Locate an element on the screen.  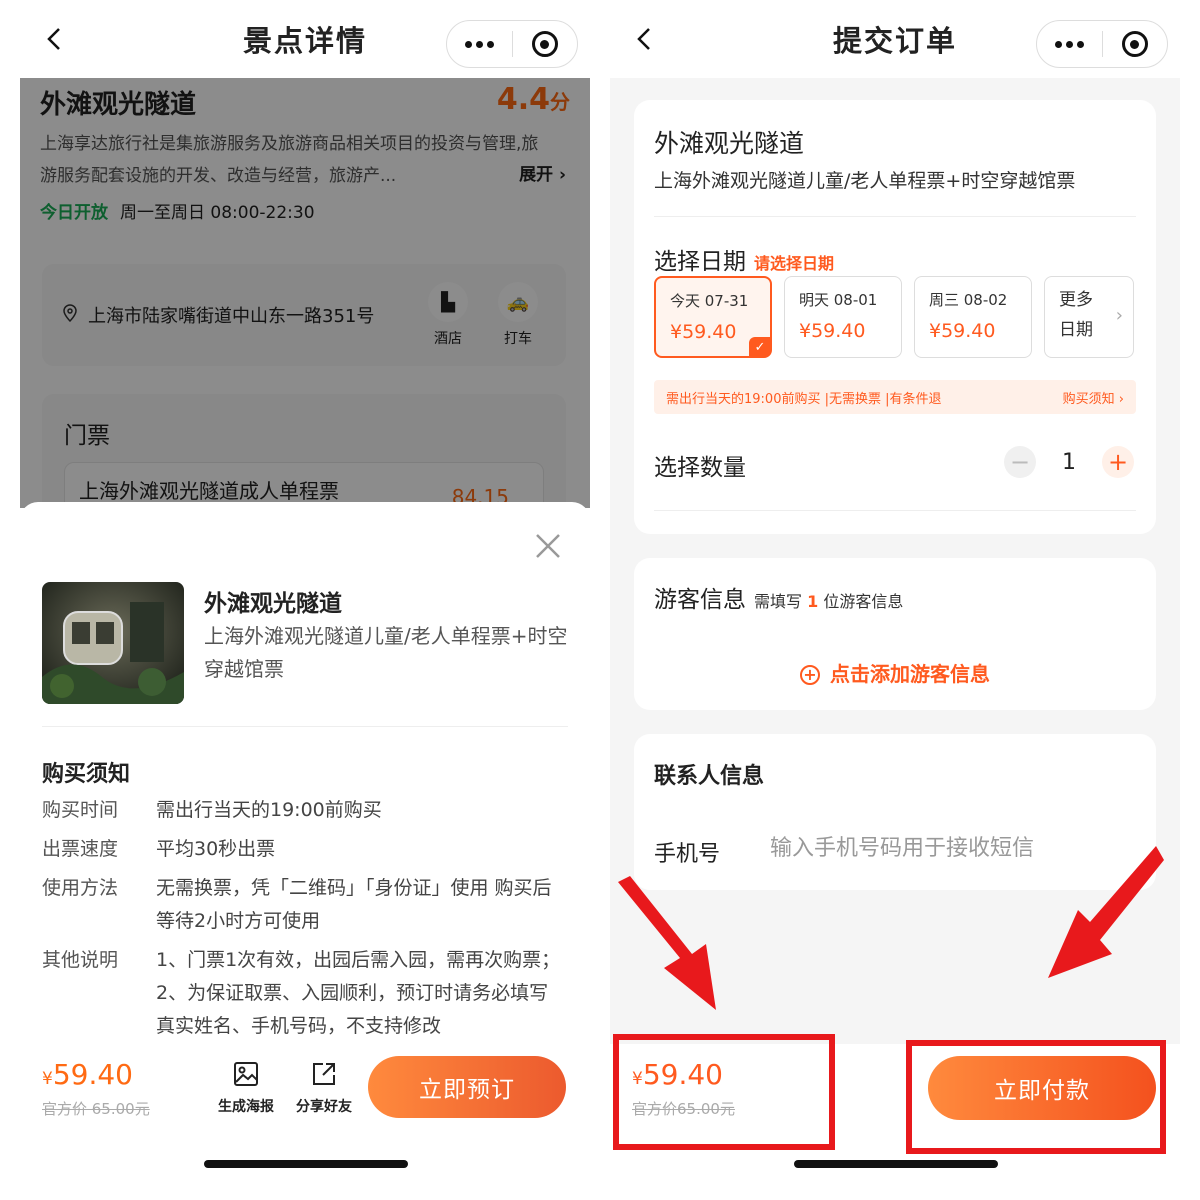
plus-circle-icon: + is located at coordinates (810, 675).